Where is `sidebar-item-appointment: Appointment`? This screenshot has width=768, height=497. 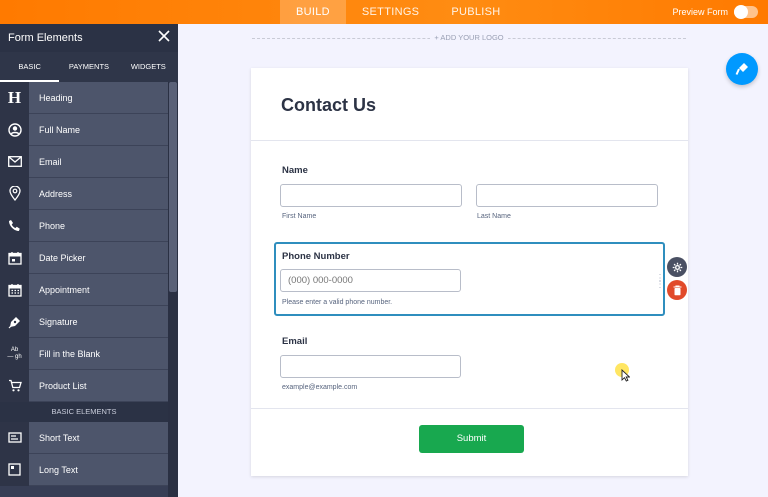
sidebar-item-appointment: Appointment is located at coordinates (84, 289).